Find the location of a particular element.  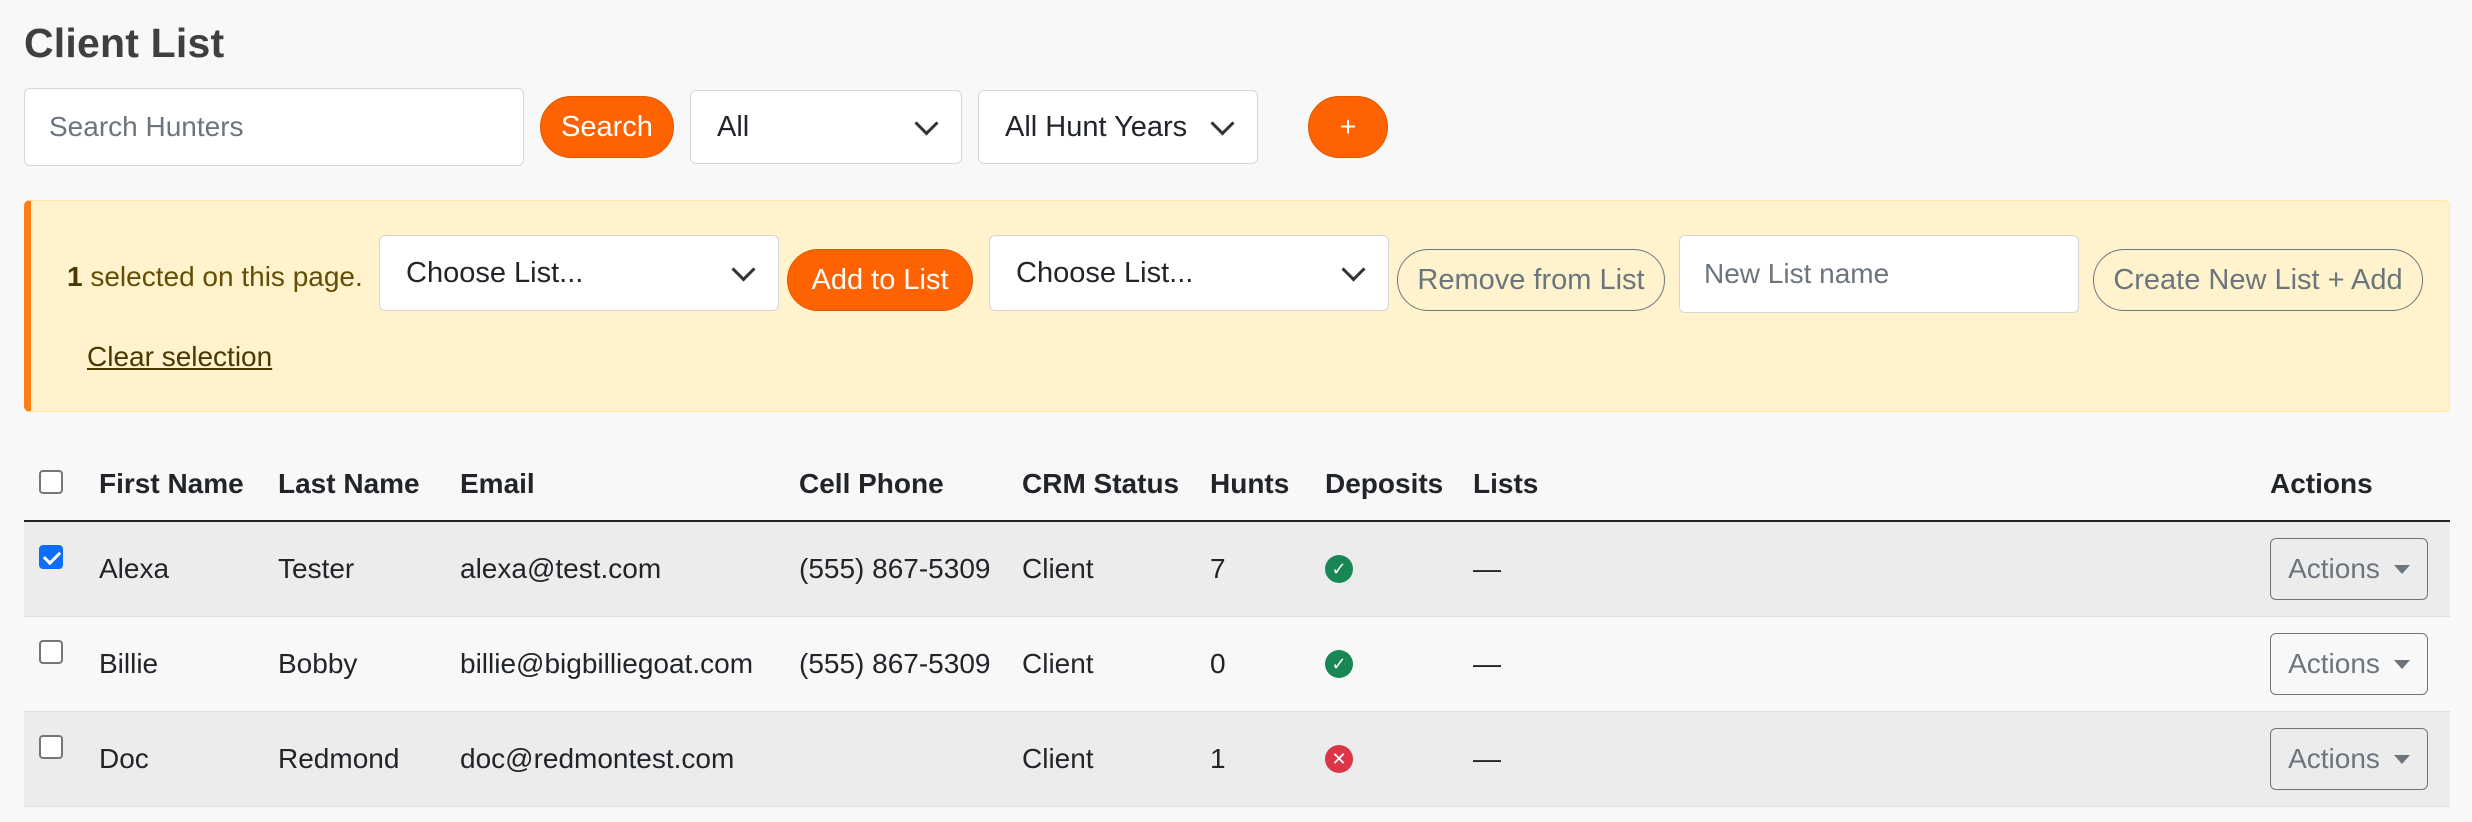

header-cell-phone: Cell Phone is located at coordinates (910, 485).